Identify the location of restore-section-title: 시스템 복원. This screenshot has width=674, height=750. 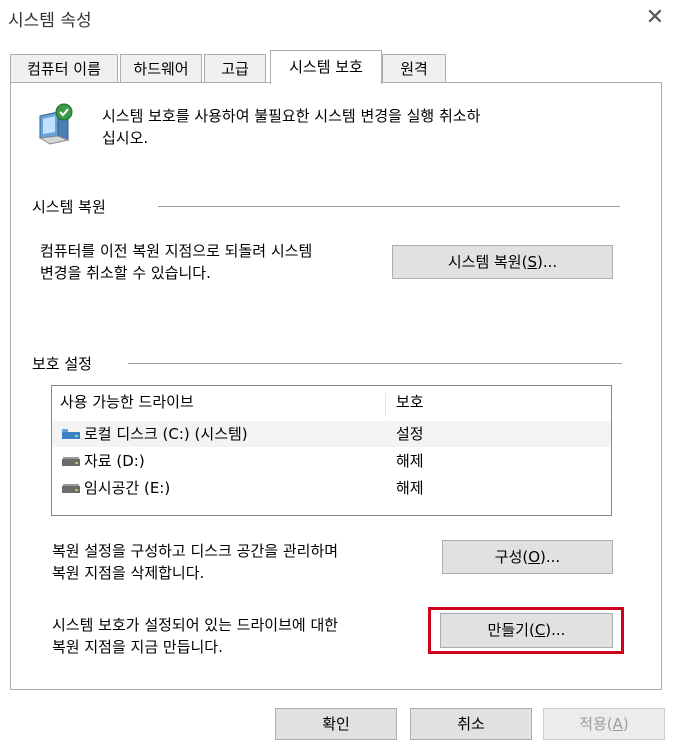
(69, 207).